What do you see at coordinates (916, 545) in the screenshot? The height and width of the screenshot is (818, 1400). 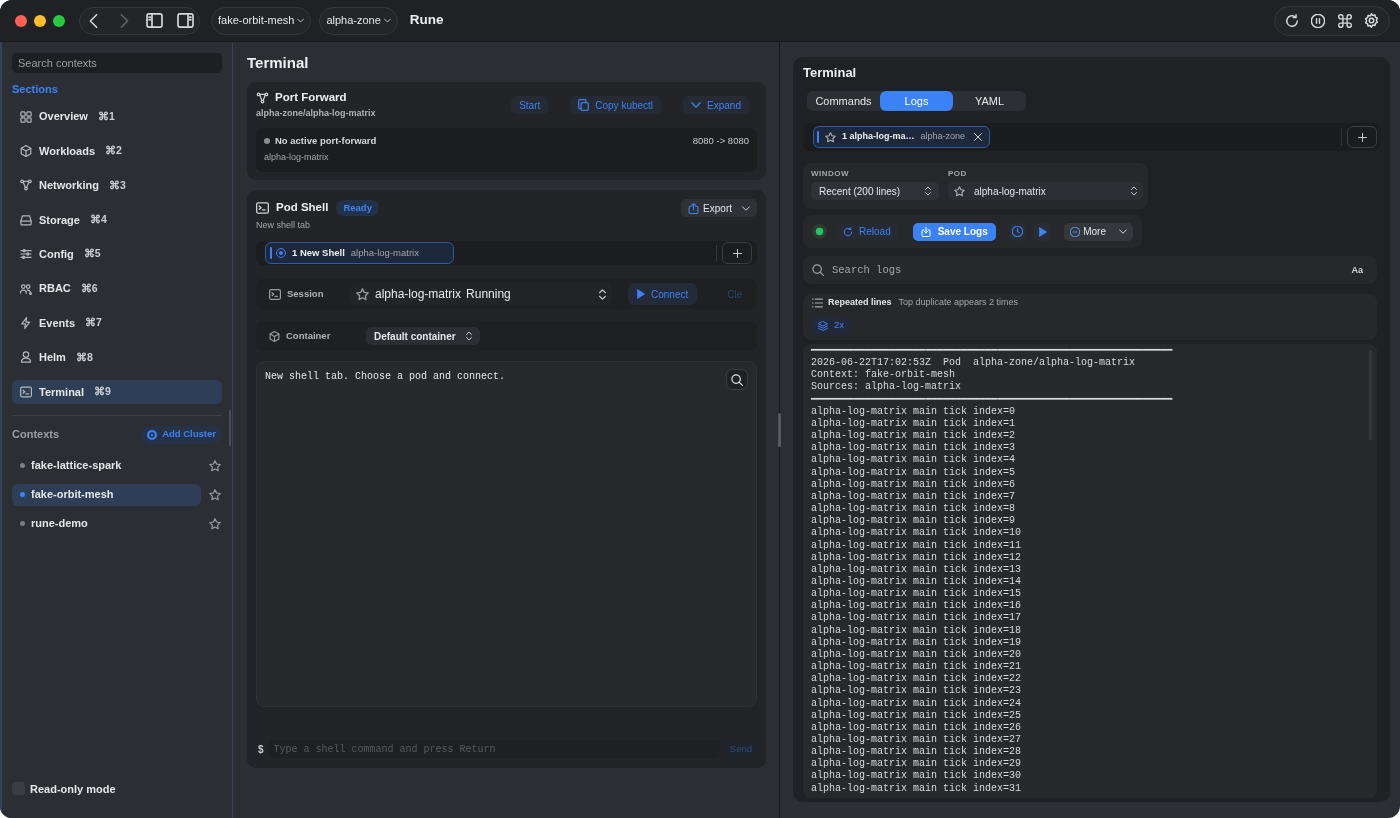 I see `log-line: alpha-log-matrix main tick index=11` at bounding box center [916, 545].